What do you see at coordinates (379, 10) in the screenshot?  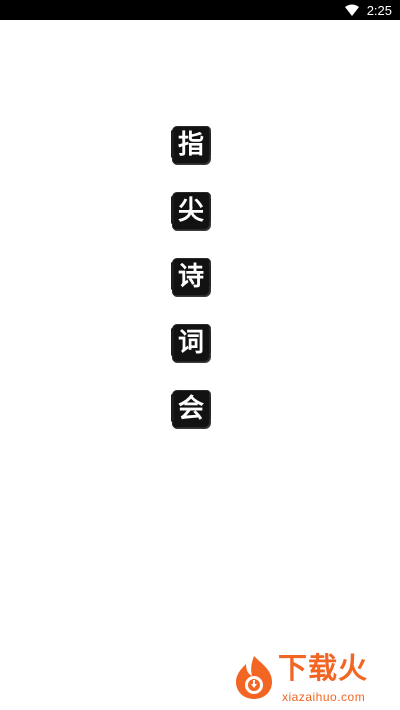 I see `status-time: 2:25` at bounding box center [379, 10].